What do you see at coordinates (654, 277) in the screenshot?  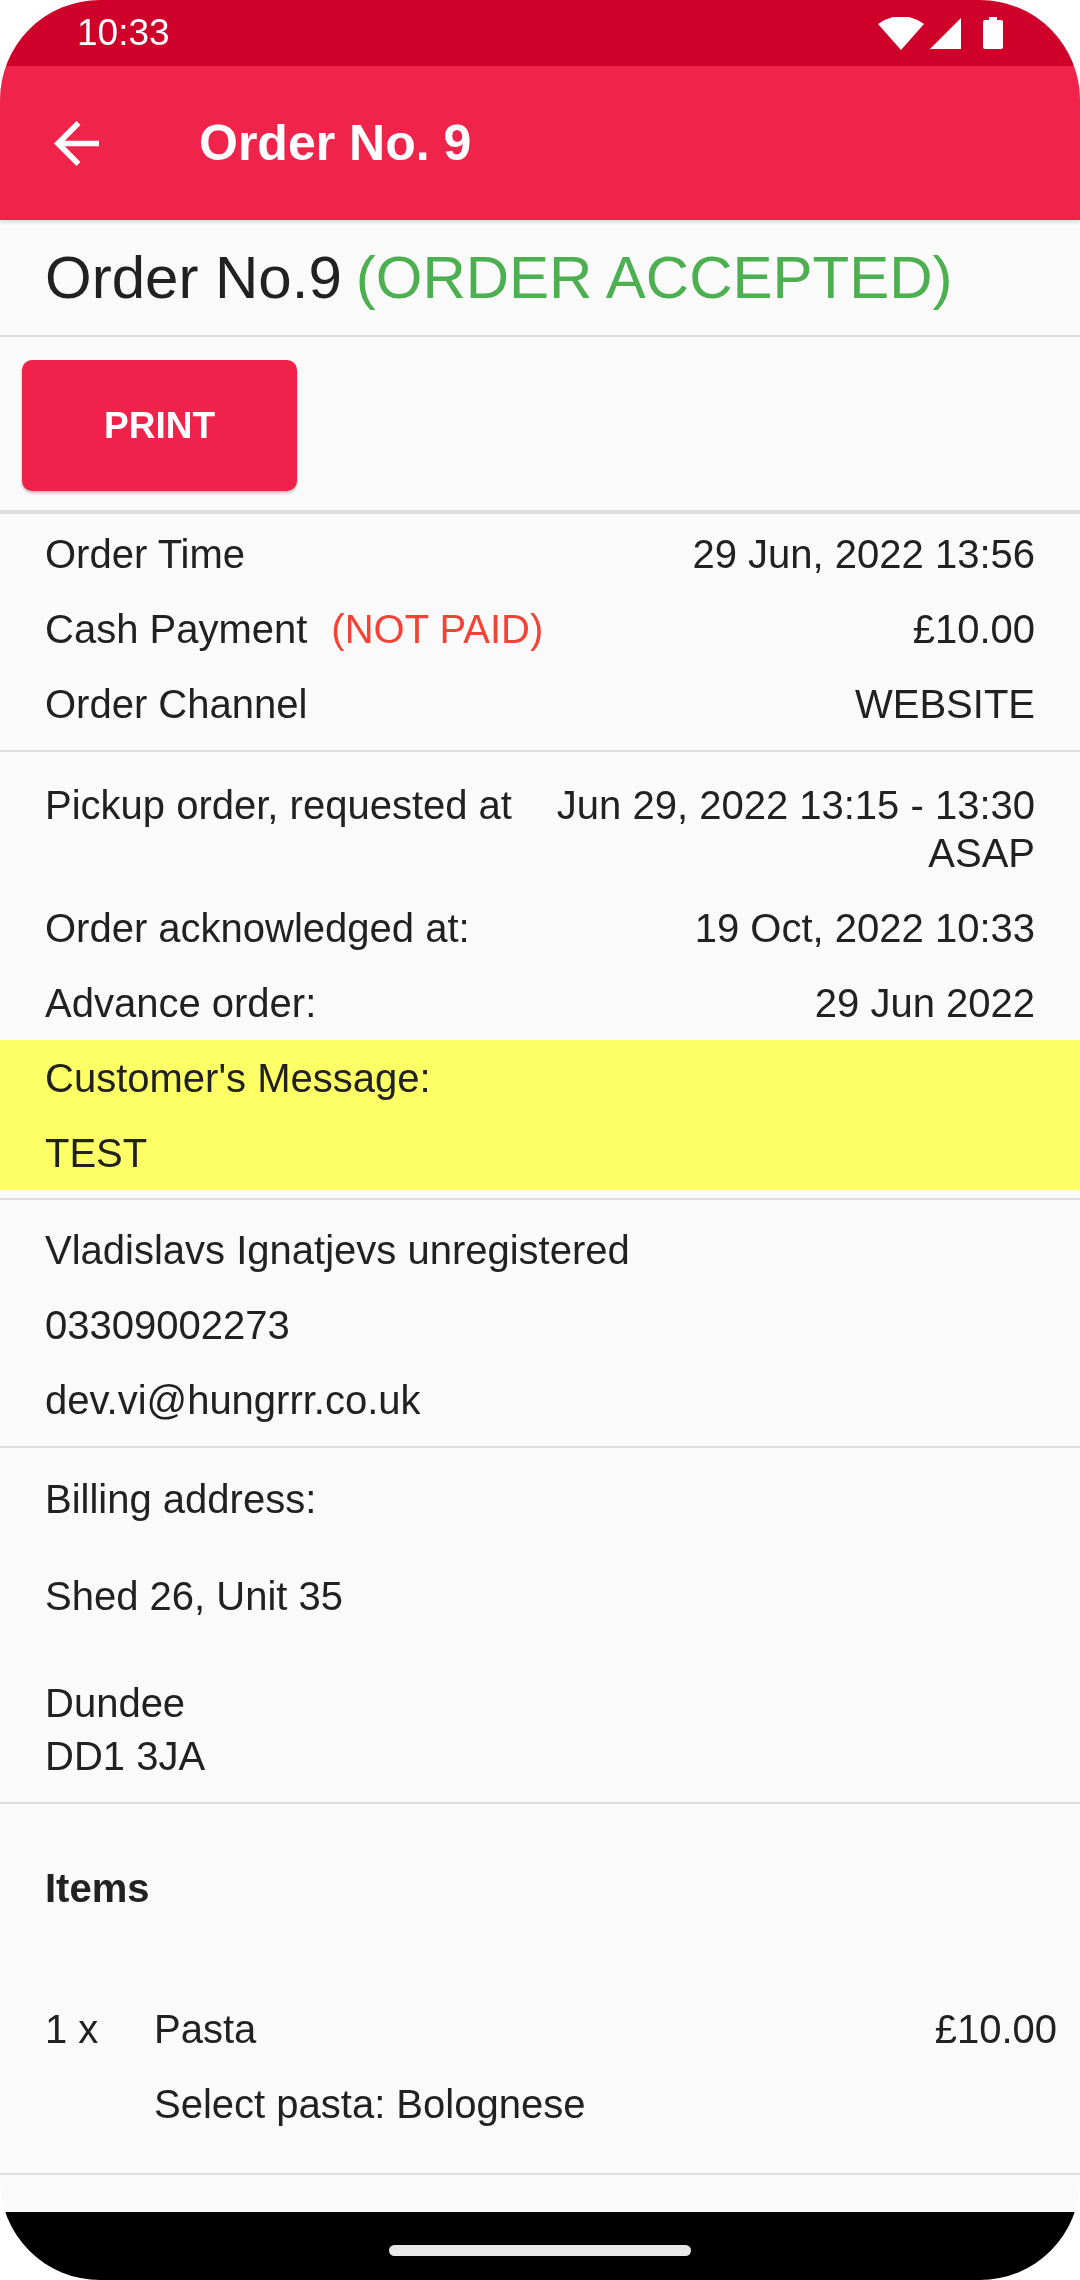 I see `order-status: (ORDER ACCEPTED)` at bounding box center [654, 277].